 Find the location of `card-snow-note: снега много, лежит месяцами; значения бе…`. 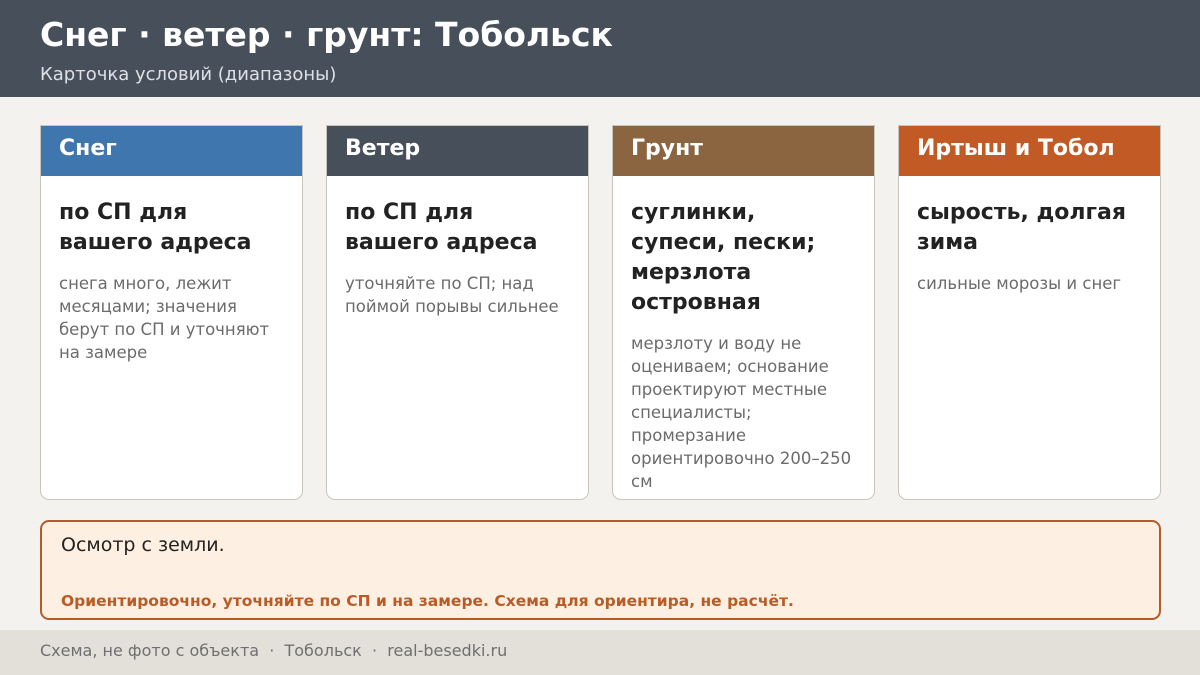

card-snow-note: снега много, лежит месяцами; значения бе… is located at coordinates (164, 318).